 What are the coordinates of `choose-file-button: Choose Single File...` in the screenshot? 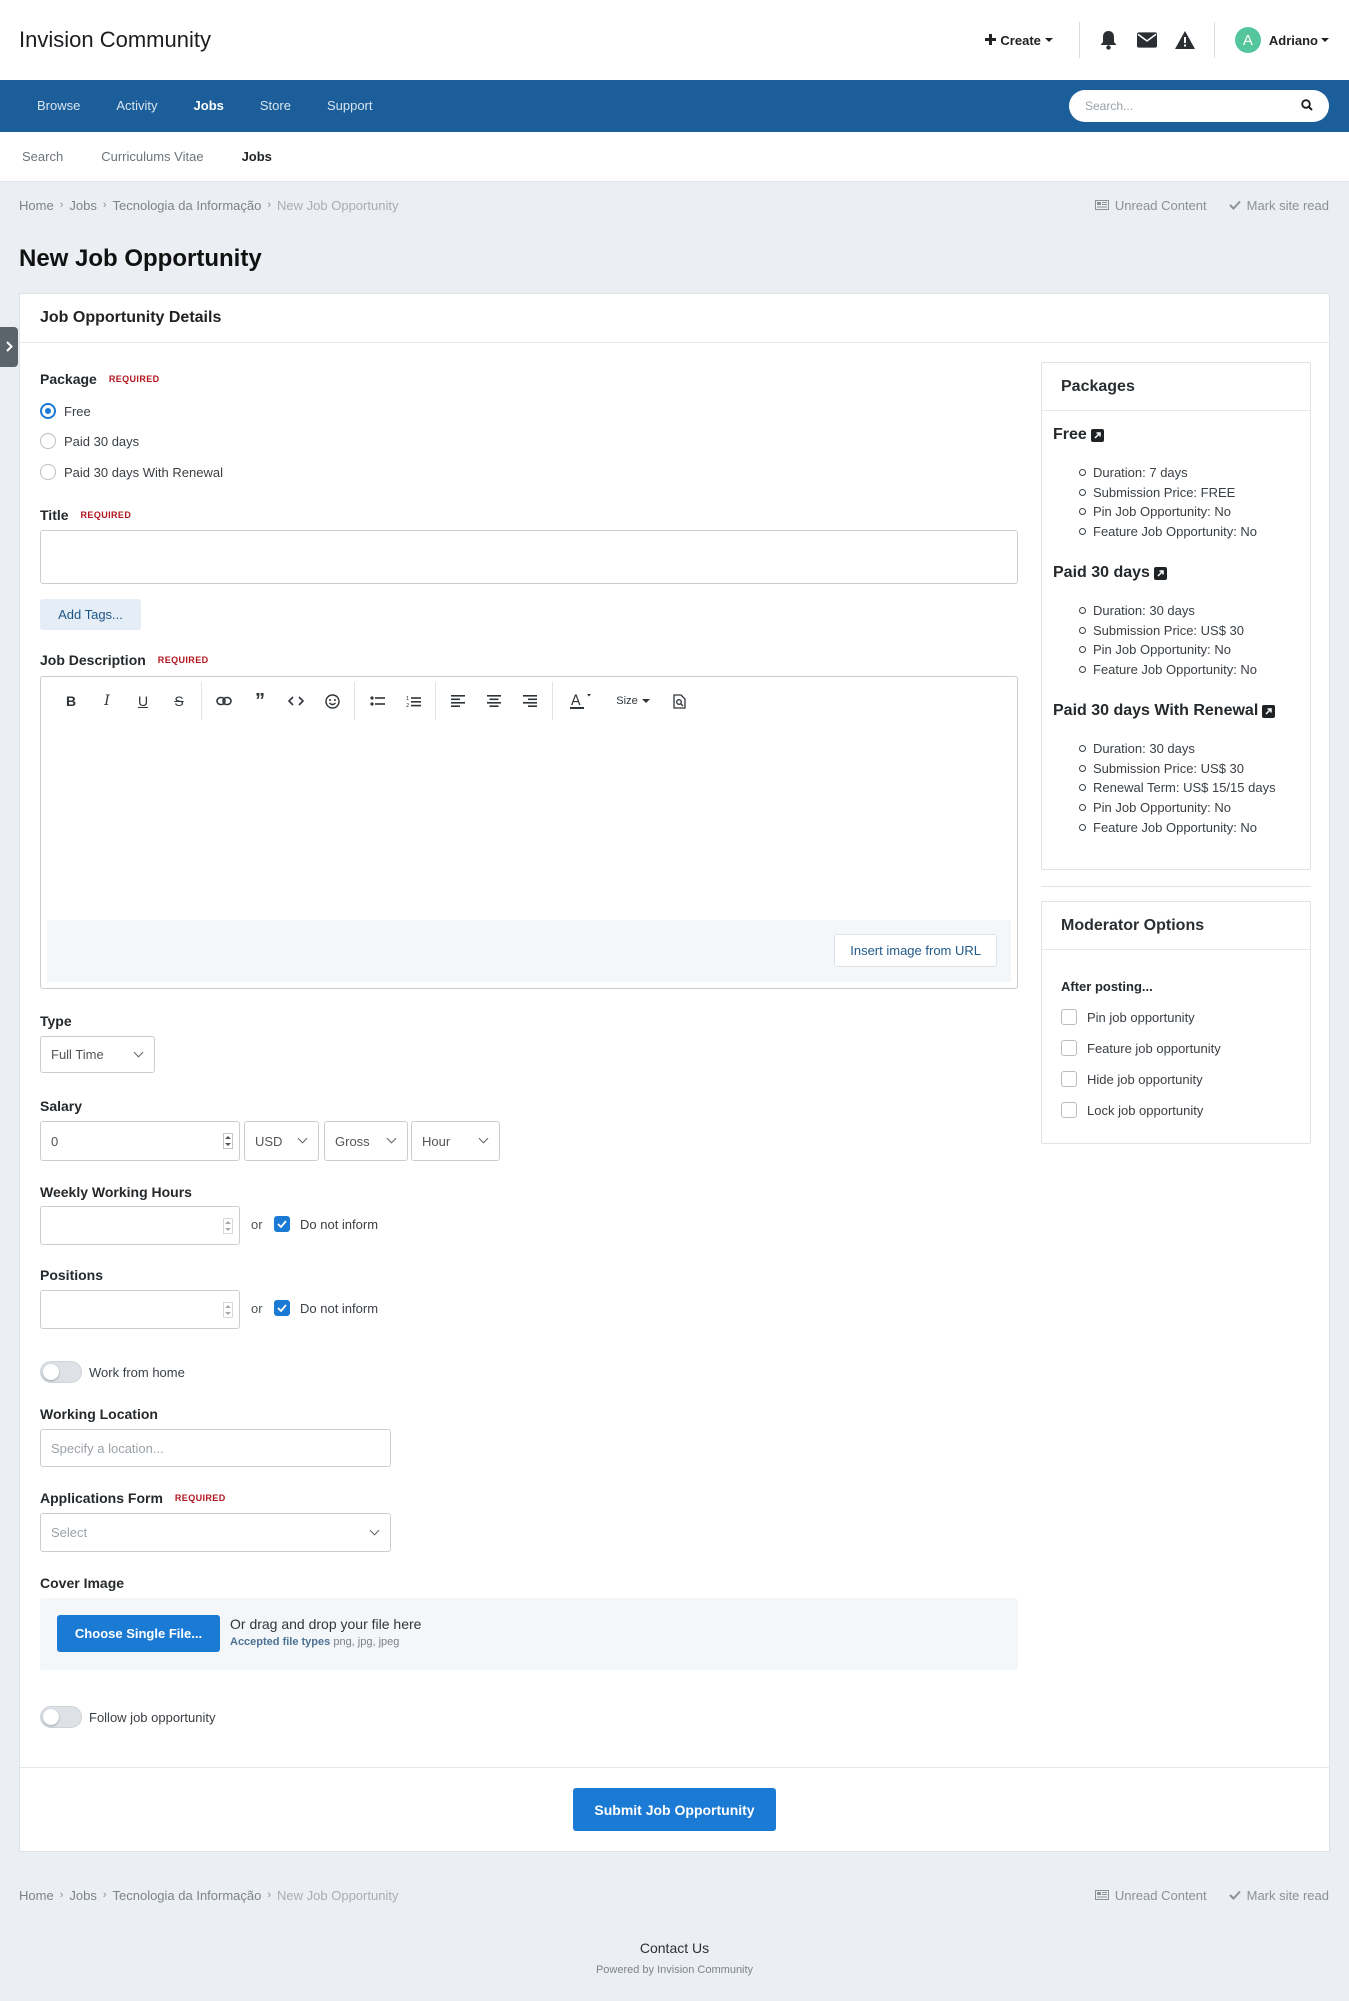 It's located at (138, 1633).